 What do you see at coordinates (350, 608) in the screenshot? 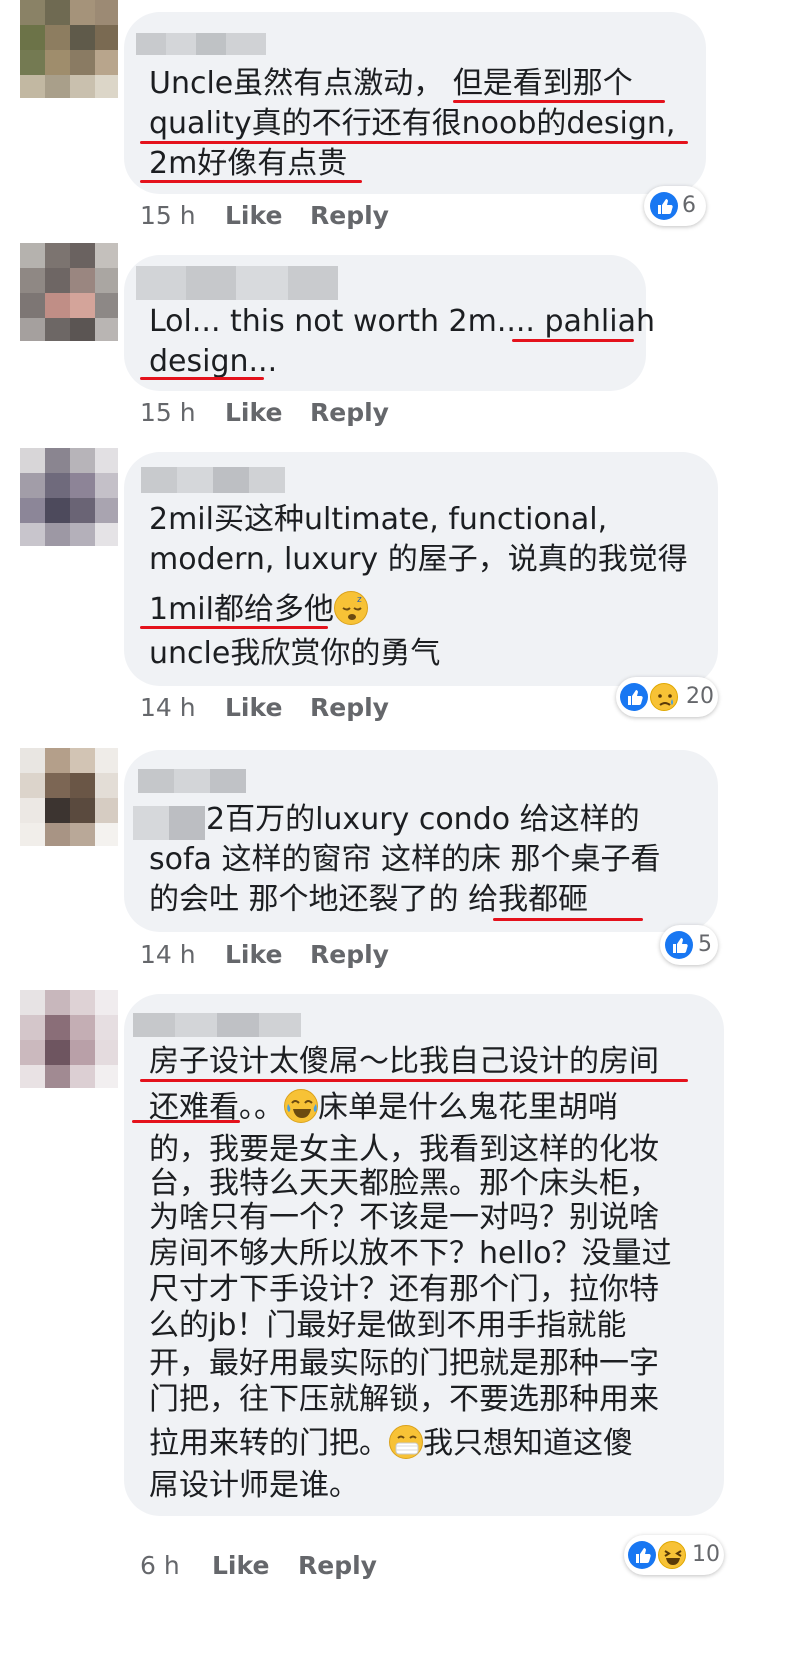
I see `sleeping-face-emoji: z` at bounding box center [350, 608].